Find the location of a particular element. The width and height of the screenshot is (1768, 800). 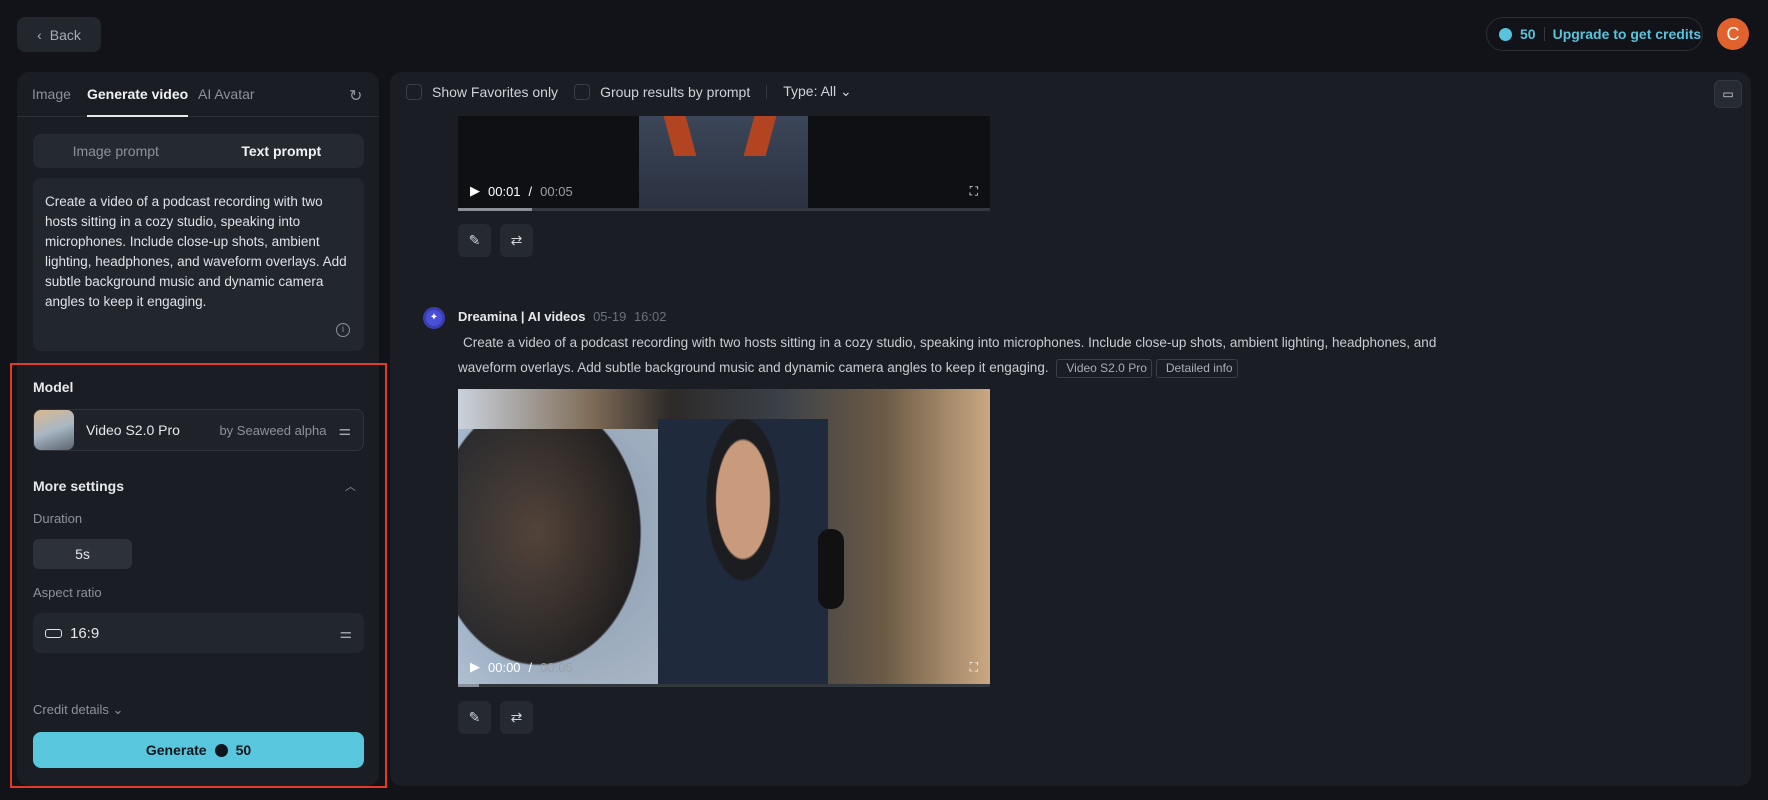

tab-image: Image is located at coordinates (51, 94).